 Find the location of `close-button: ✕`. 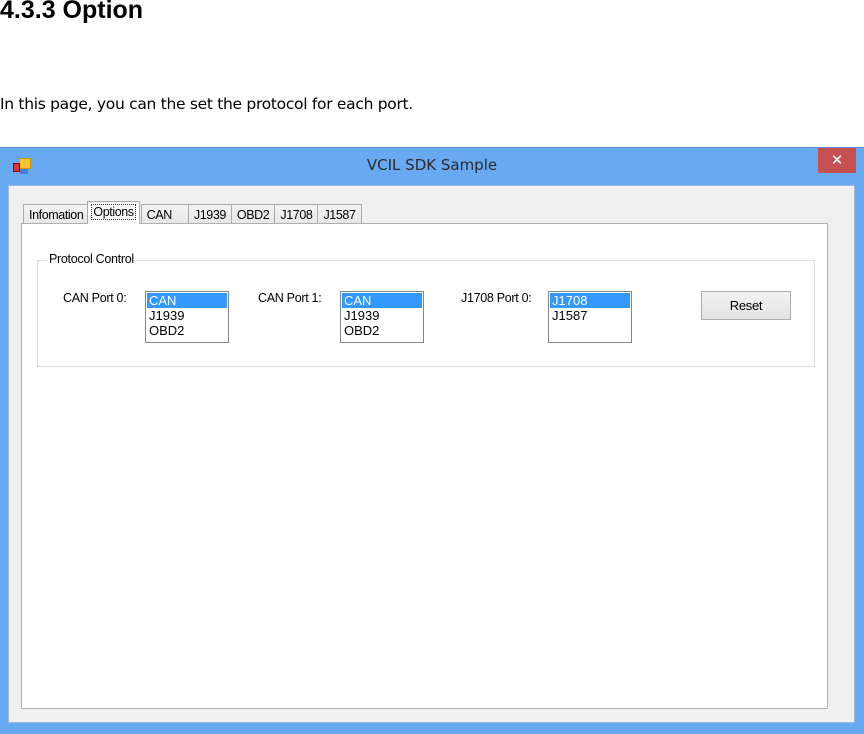

close-button: ✕ is located at coordinates (837, 160).